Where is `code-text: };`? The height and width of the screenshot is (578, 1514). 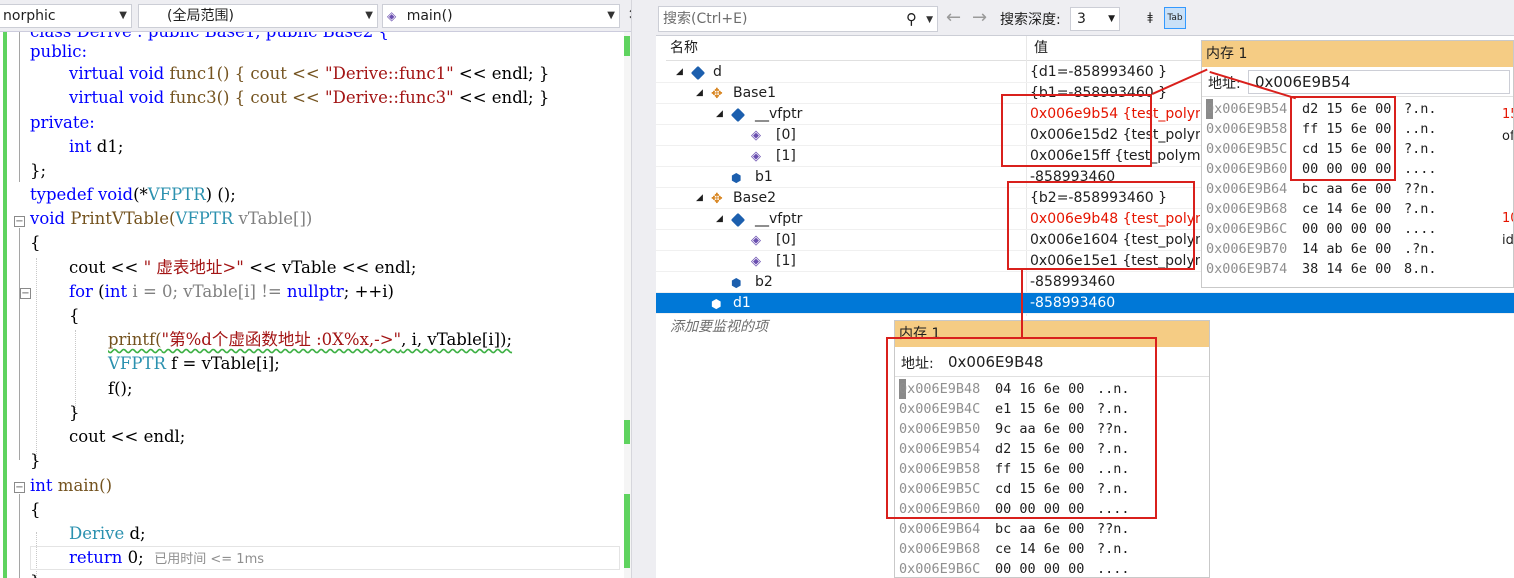
code-text: }; is located at coordinates (38, 170).